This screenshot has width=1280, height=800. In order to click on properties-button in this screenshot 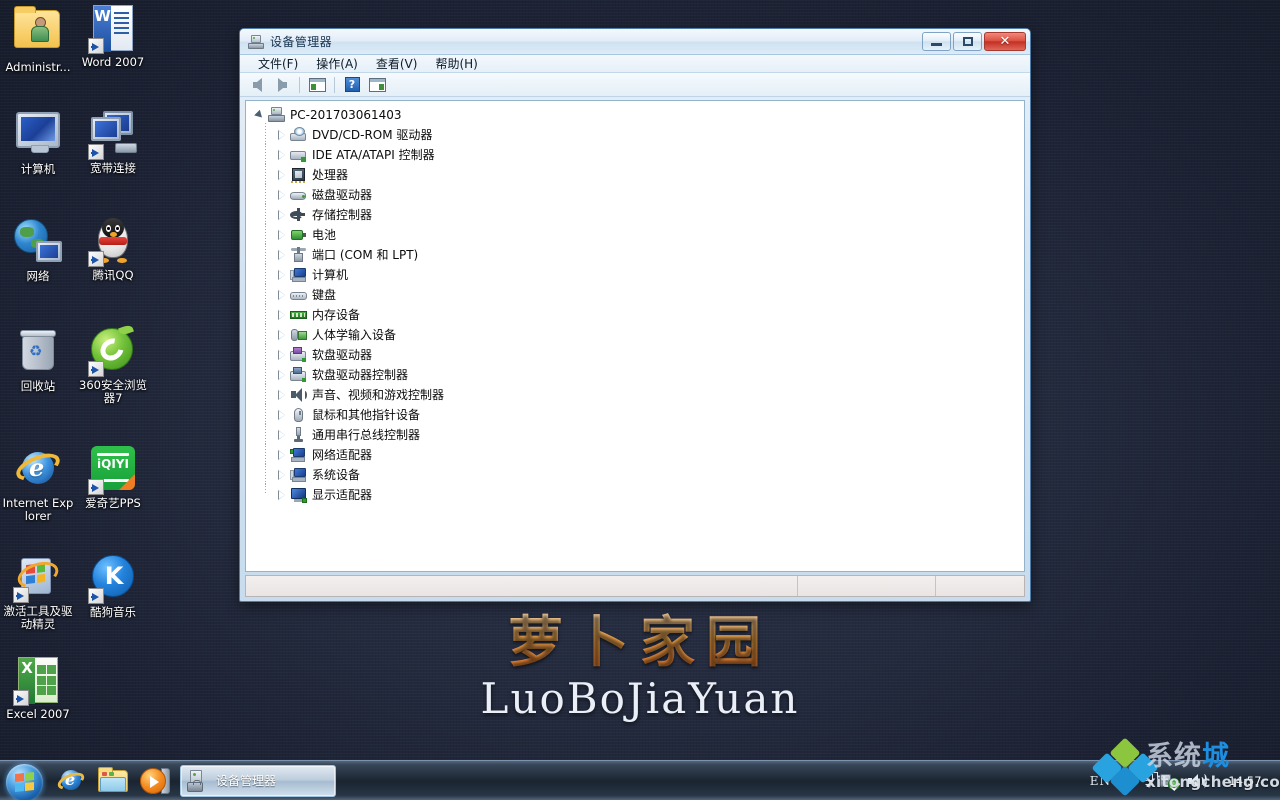, I will do `click(317, 85)`.